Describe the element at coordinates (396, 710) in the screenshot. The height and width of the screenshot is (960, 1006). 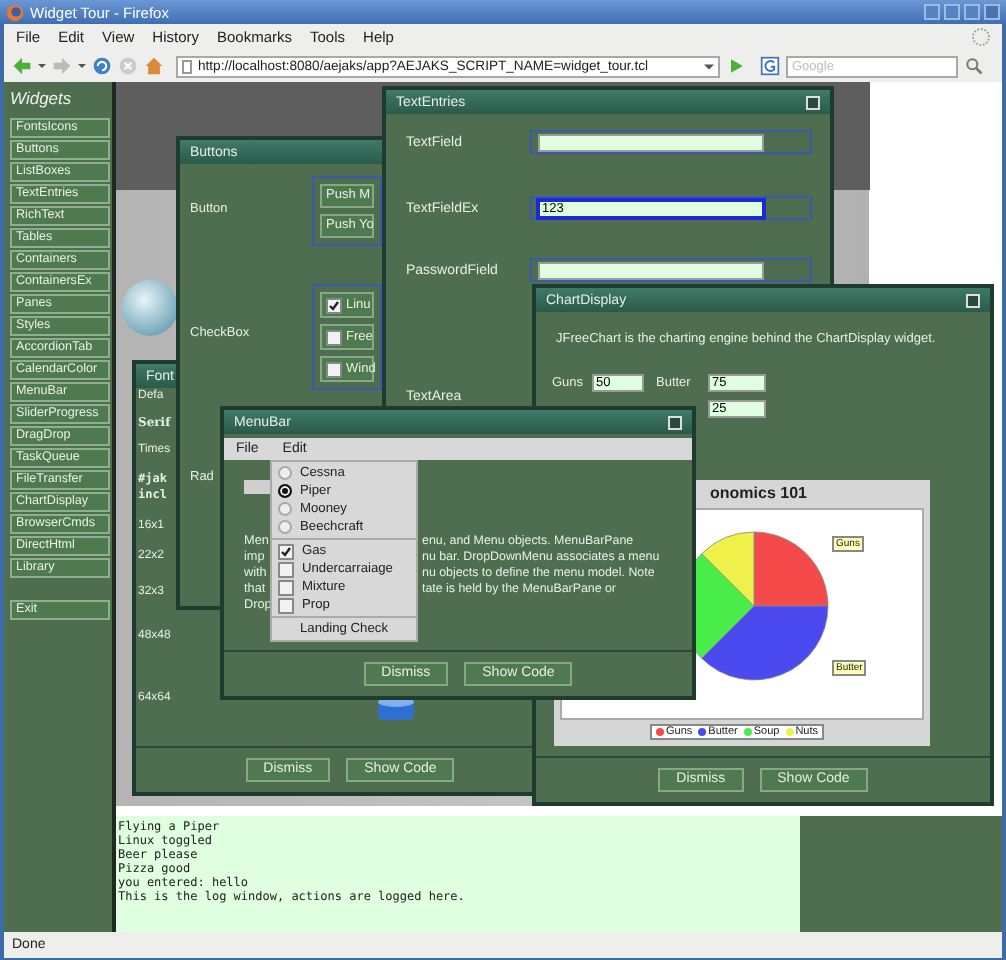
I see `cylinder-icon` at that location.